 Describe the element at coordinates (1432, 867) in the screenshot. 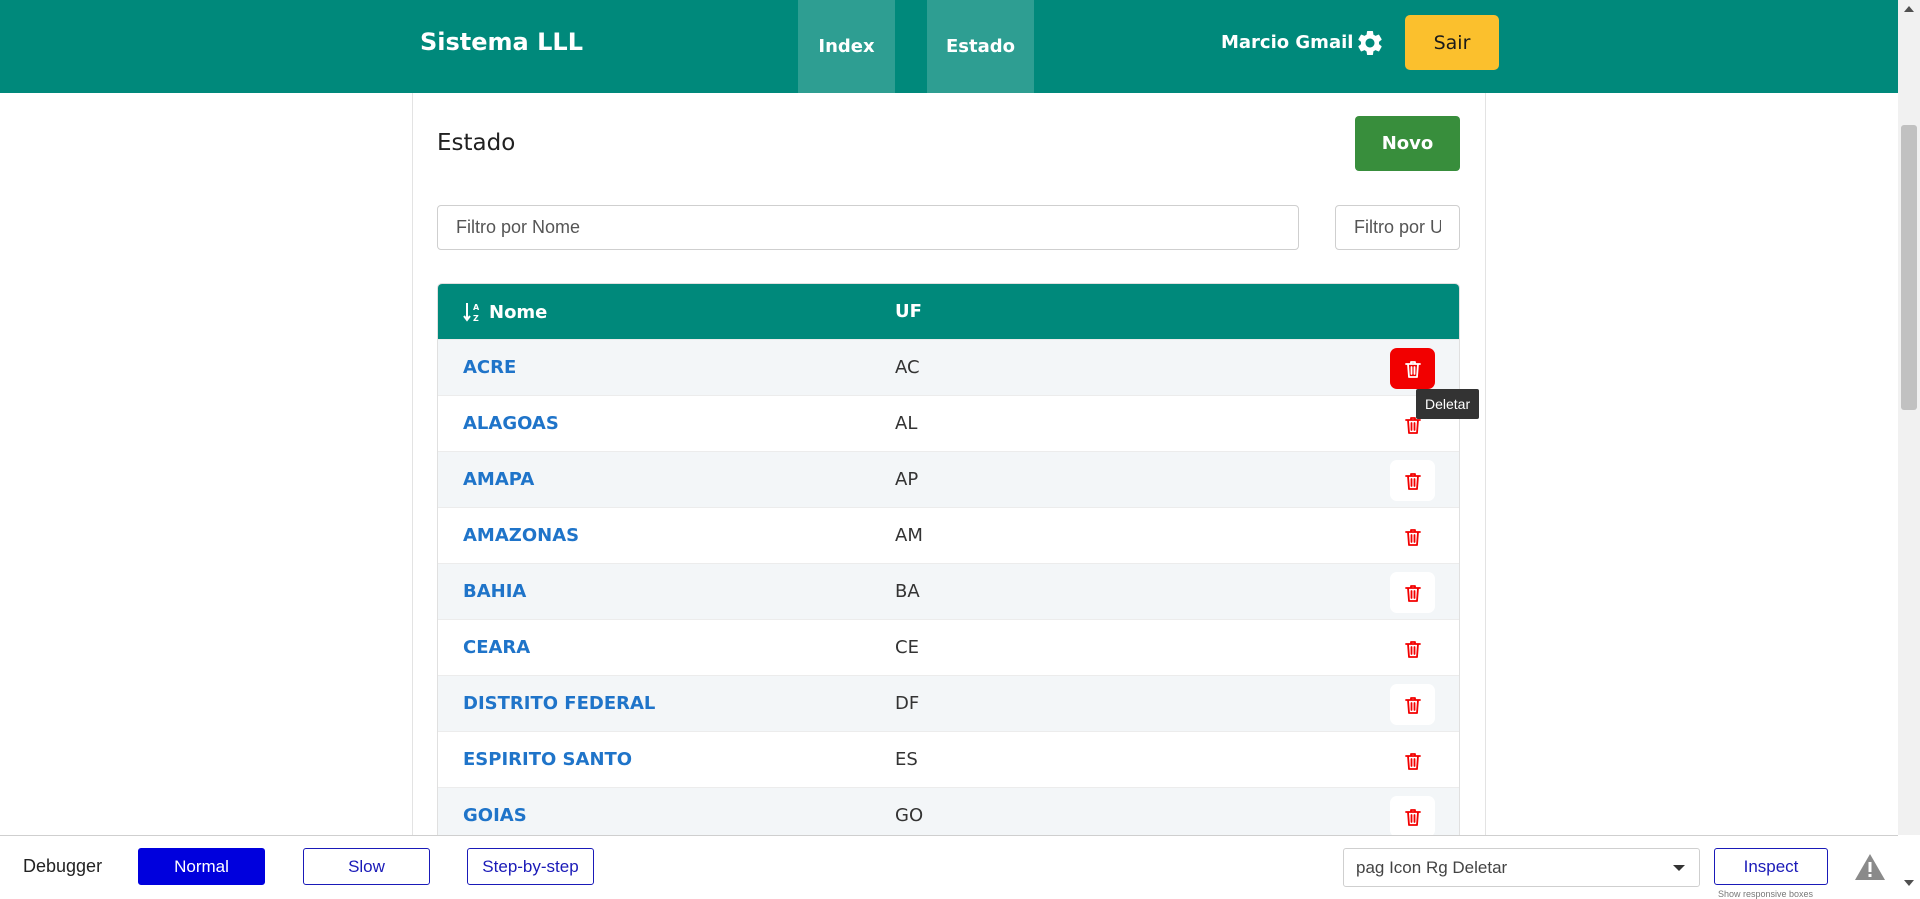

I see `debugger-target-value: pag Icon Rg Deletar` at that location.